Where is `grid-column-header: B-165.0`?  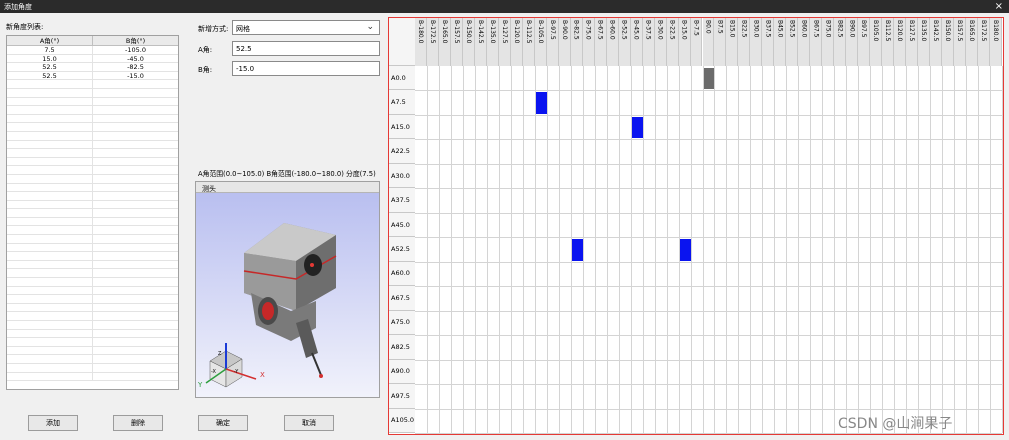
grid-column-header: B-165.0 is located at coordinates (444, 42).